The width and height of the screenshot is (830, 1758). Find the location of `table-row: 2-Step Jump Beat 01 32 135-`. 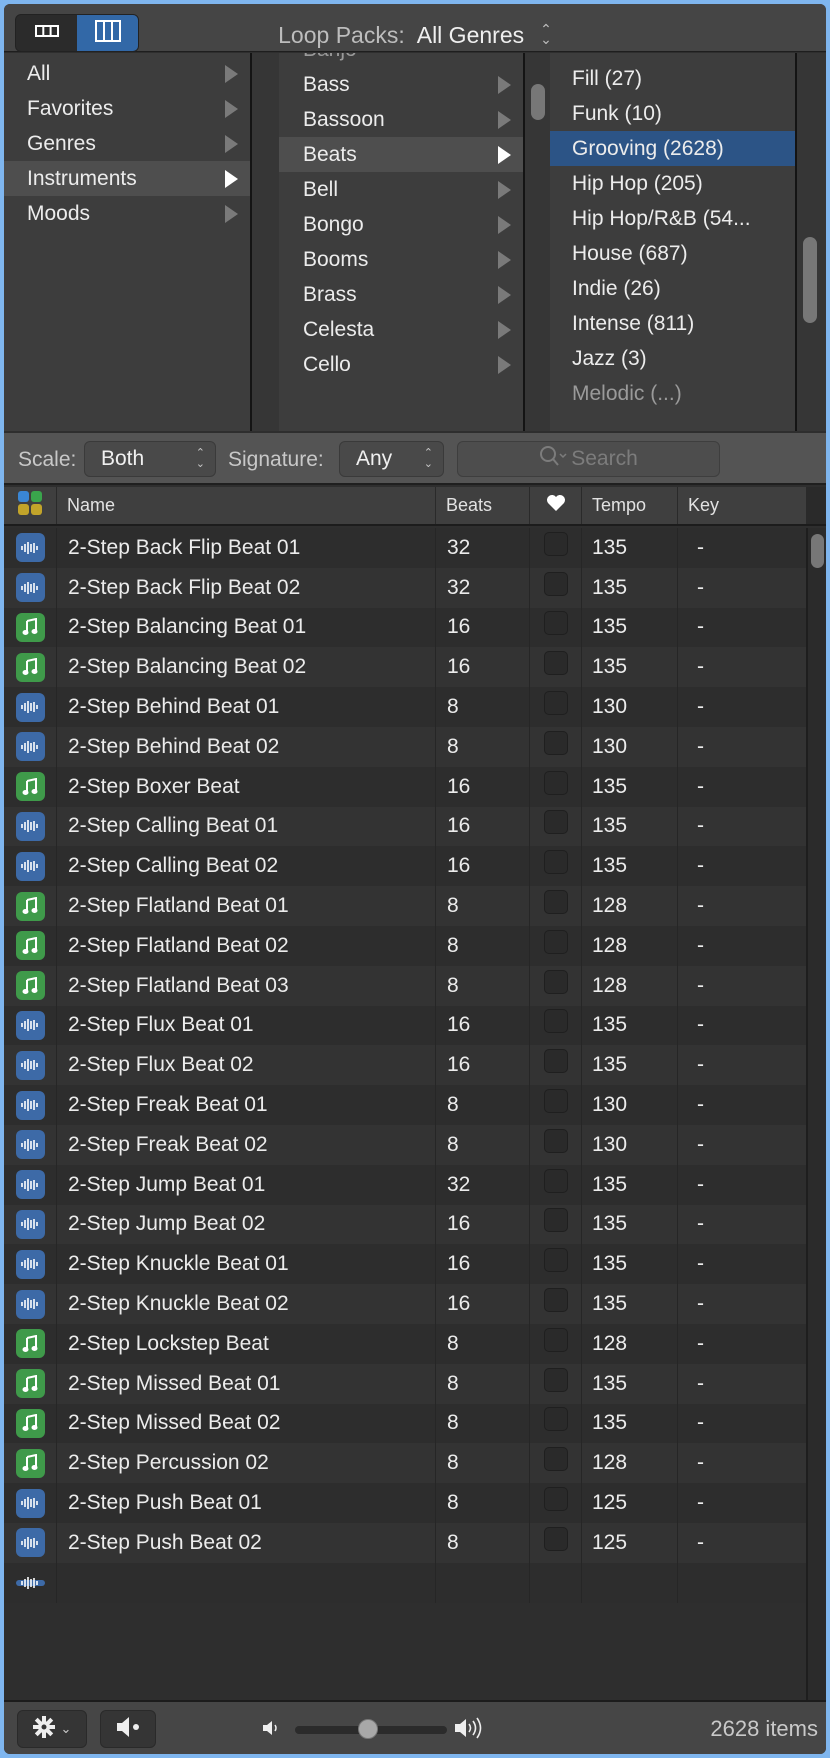

table-row: 2-Step Jump Beat 01 32 135- is located at coordinates (405, 1184).